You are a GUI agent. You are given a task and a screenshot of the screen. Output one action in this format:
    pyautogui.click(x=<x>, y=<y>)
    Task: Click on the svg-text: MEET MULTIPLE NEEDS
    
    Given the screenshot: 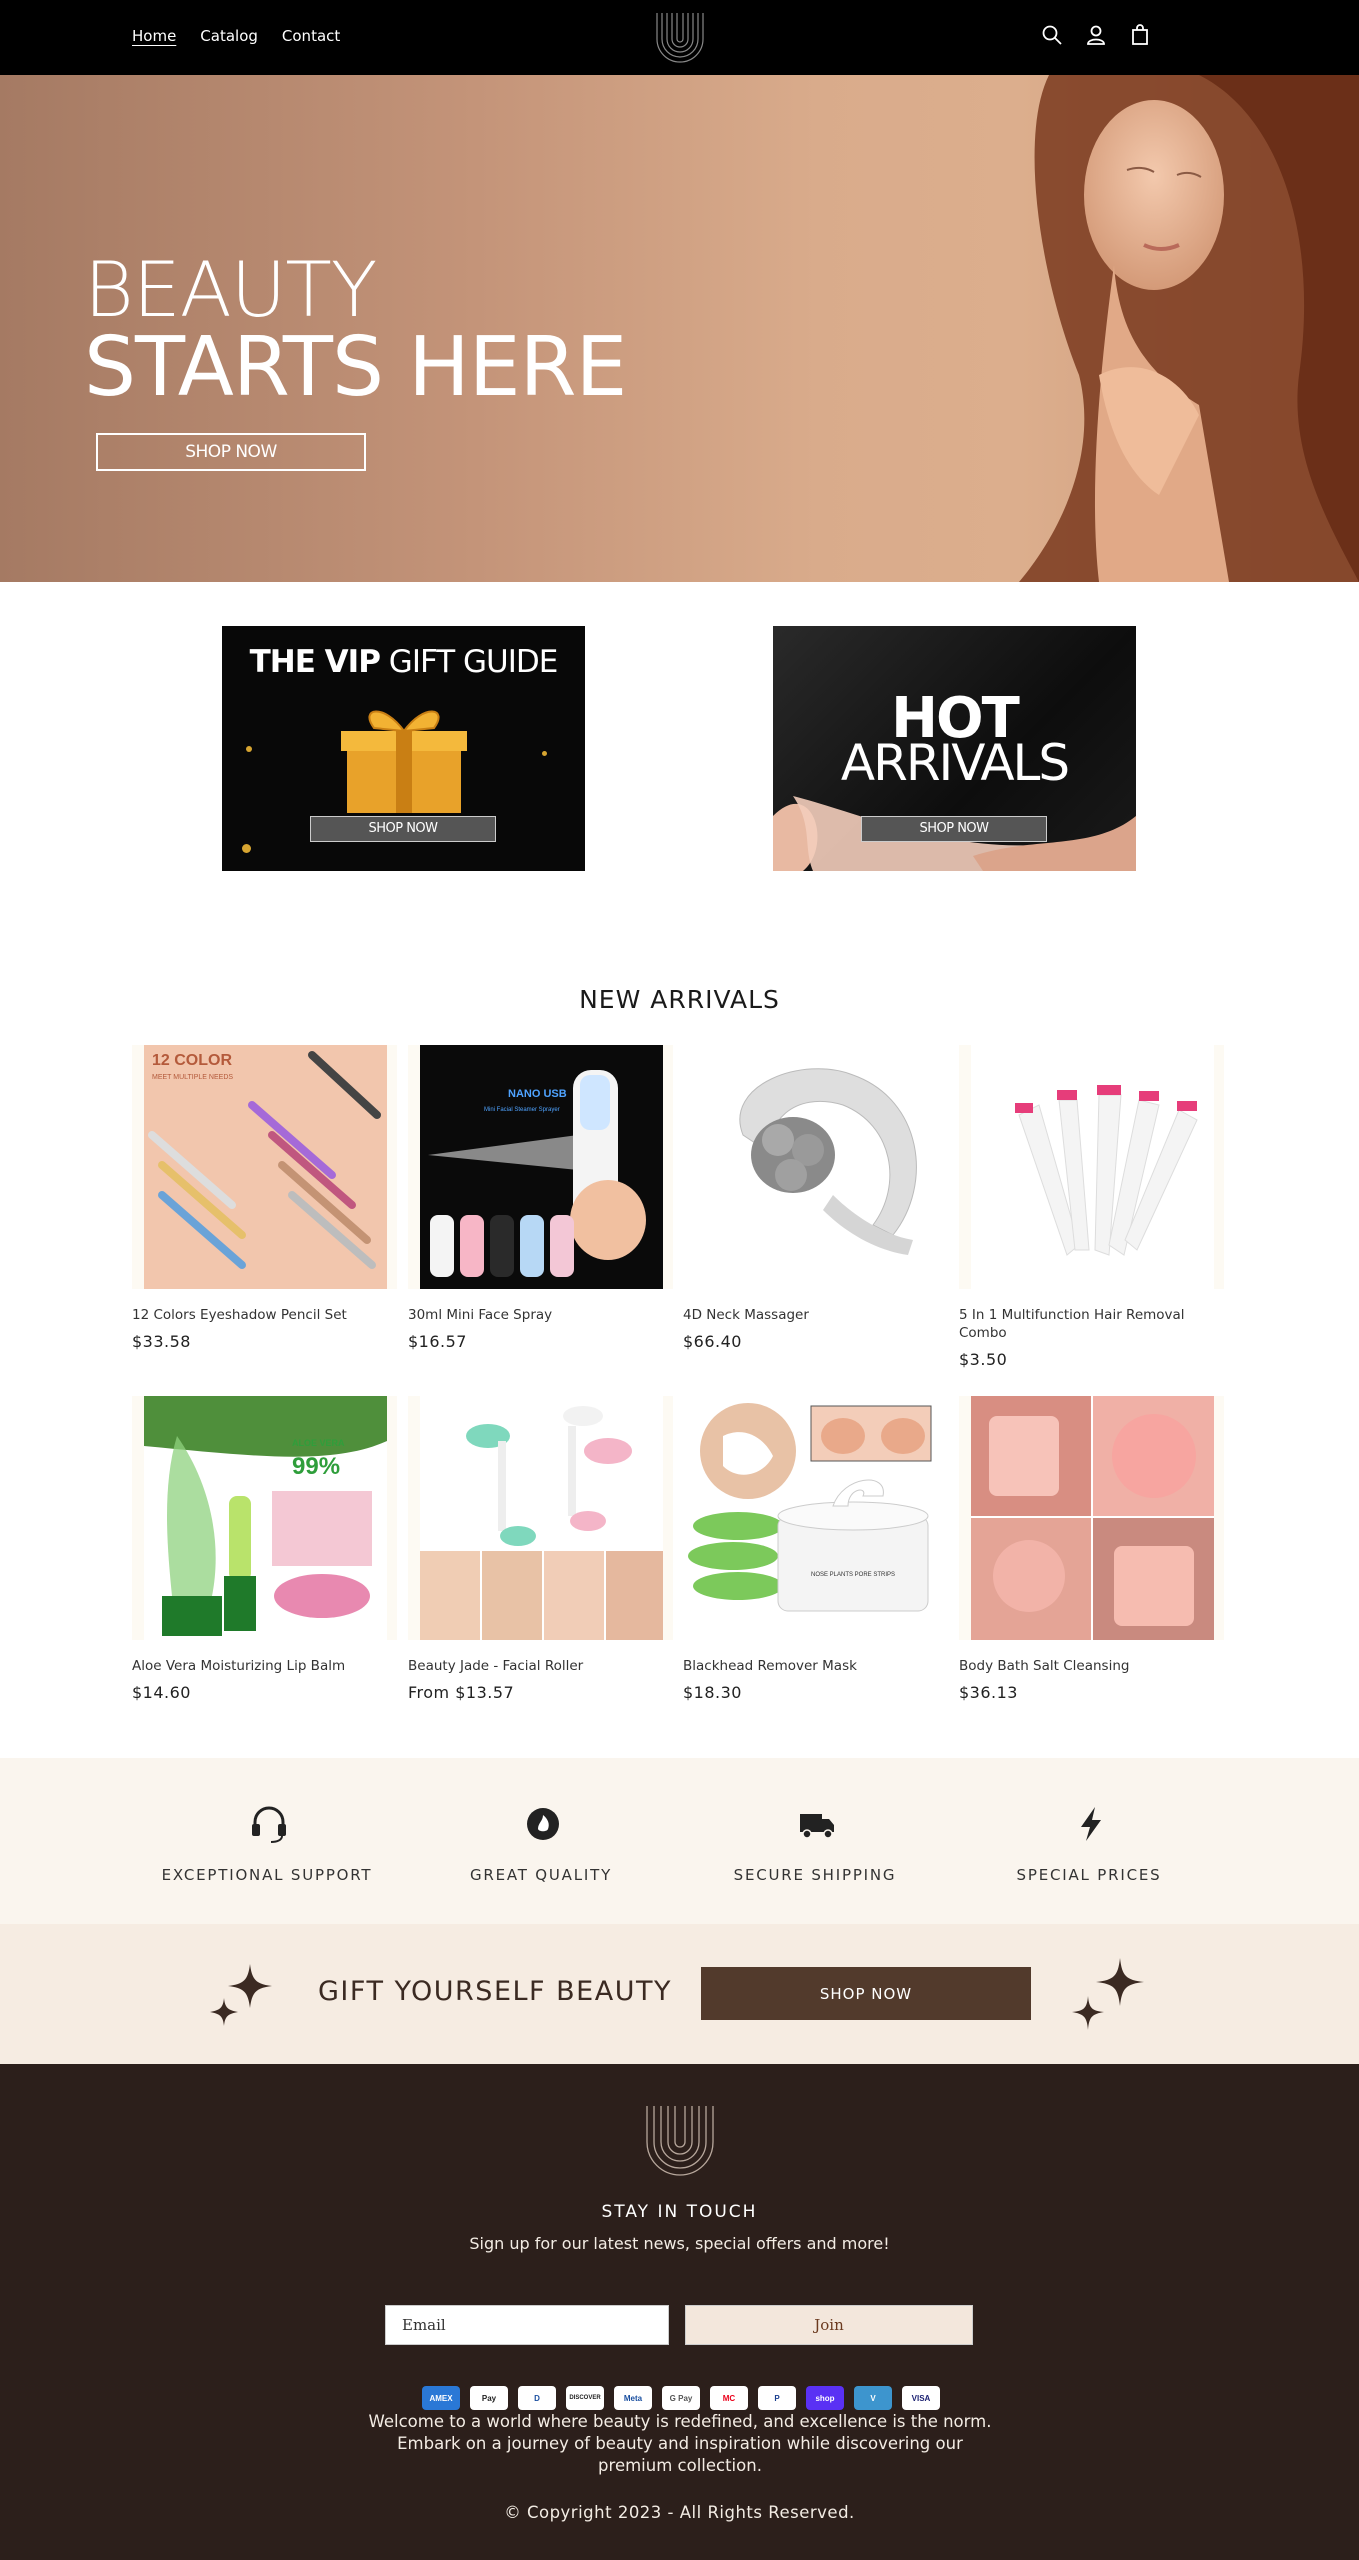 What is the action you would take?
    pyautogui.click(x=192, y=1077)
    